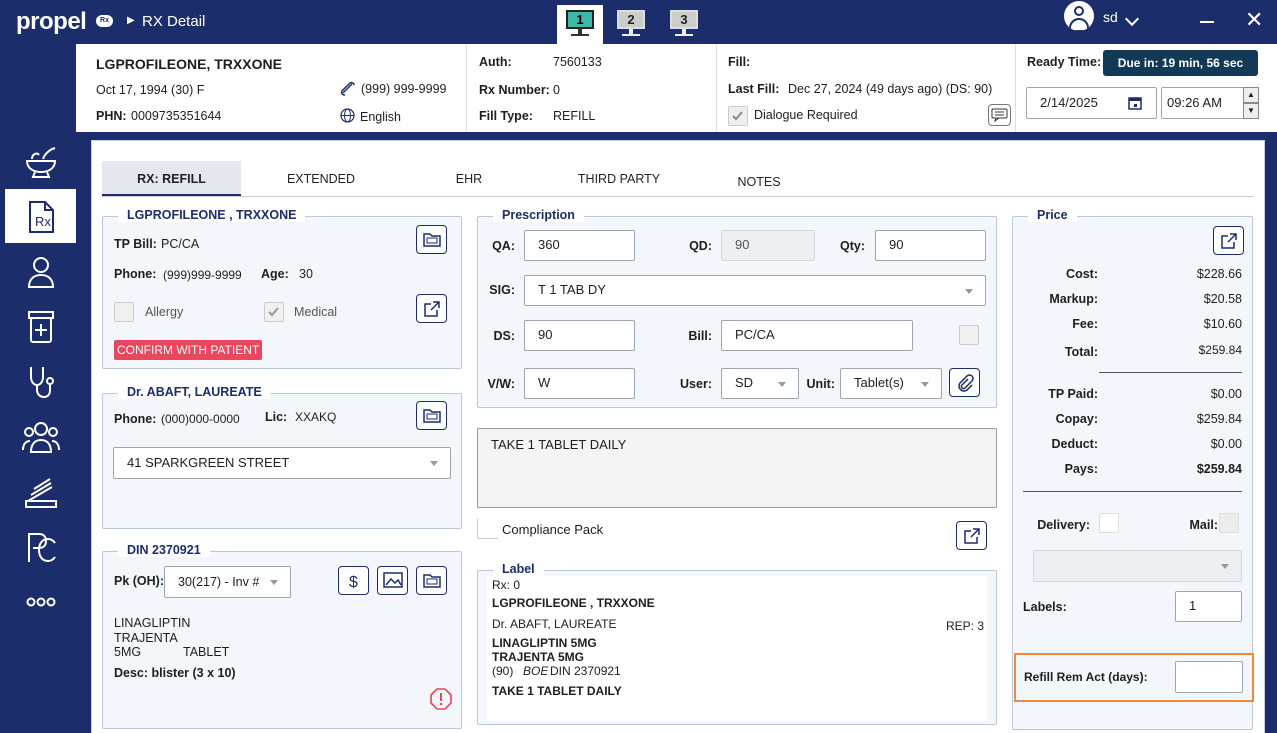 The height and width of the screenshot is (733, 1277). I want to click on sidebar-item-groups, so click(40, 436).